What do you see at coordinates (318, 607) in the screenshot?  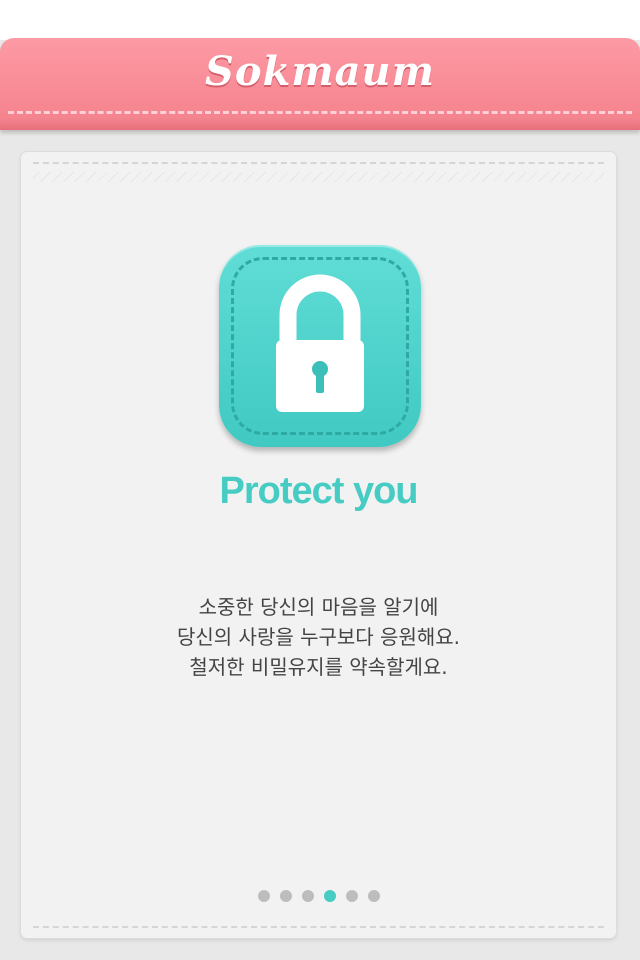 I see `description-line: 소중한 당신의 마음을 알기에` at bounding box center [318, 607].